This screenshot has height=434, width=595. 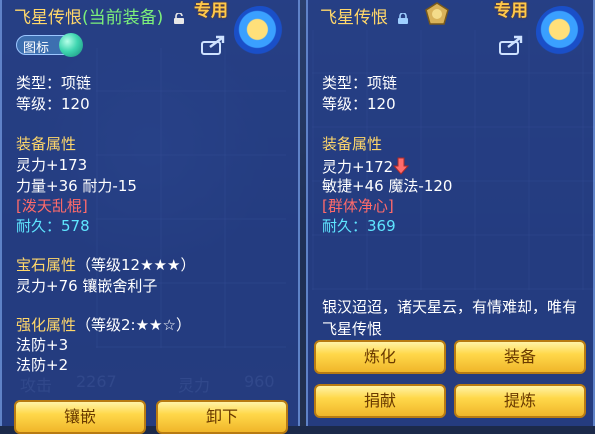 I want to click on attr-line-1: 灵力+173, so click(x=52, y=165).